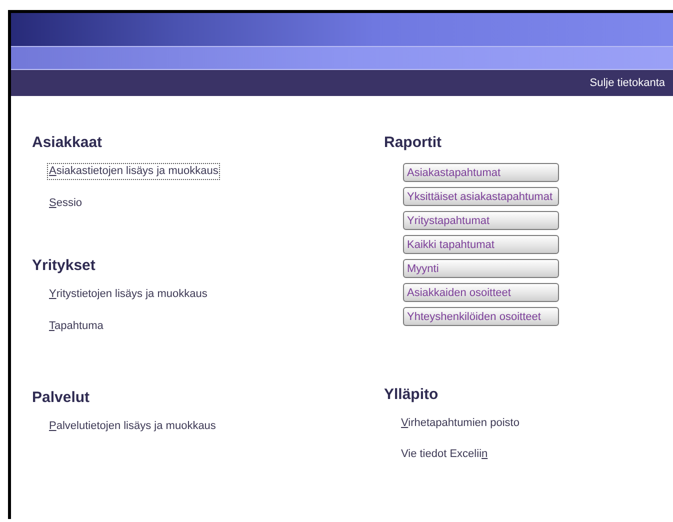  I want to click on menu-link: Asiakastietojen lisäys ja muokkaus, so click(133, 171).